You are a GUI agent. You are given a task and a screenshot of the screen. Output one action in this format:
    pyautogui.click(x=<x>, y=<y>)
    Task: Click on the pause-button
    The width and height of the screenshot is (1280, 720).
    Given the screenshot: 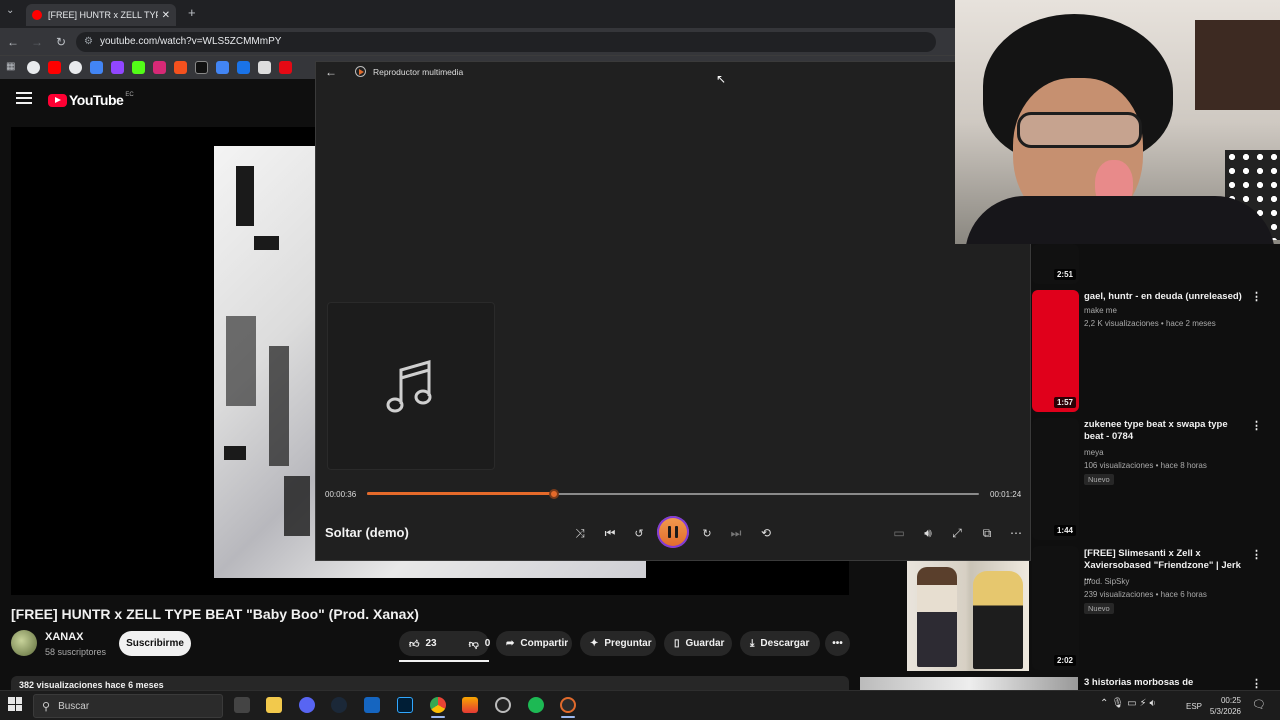 What is the action you would take?
    pyautogui.click(x=673, y=532)
    